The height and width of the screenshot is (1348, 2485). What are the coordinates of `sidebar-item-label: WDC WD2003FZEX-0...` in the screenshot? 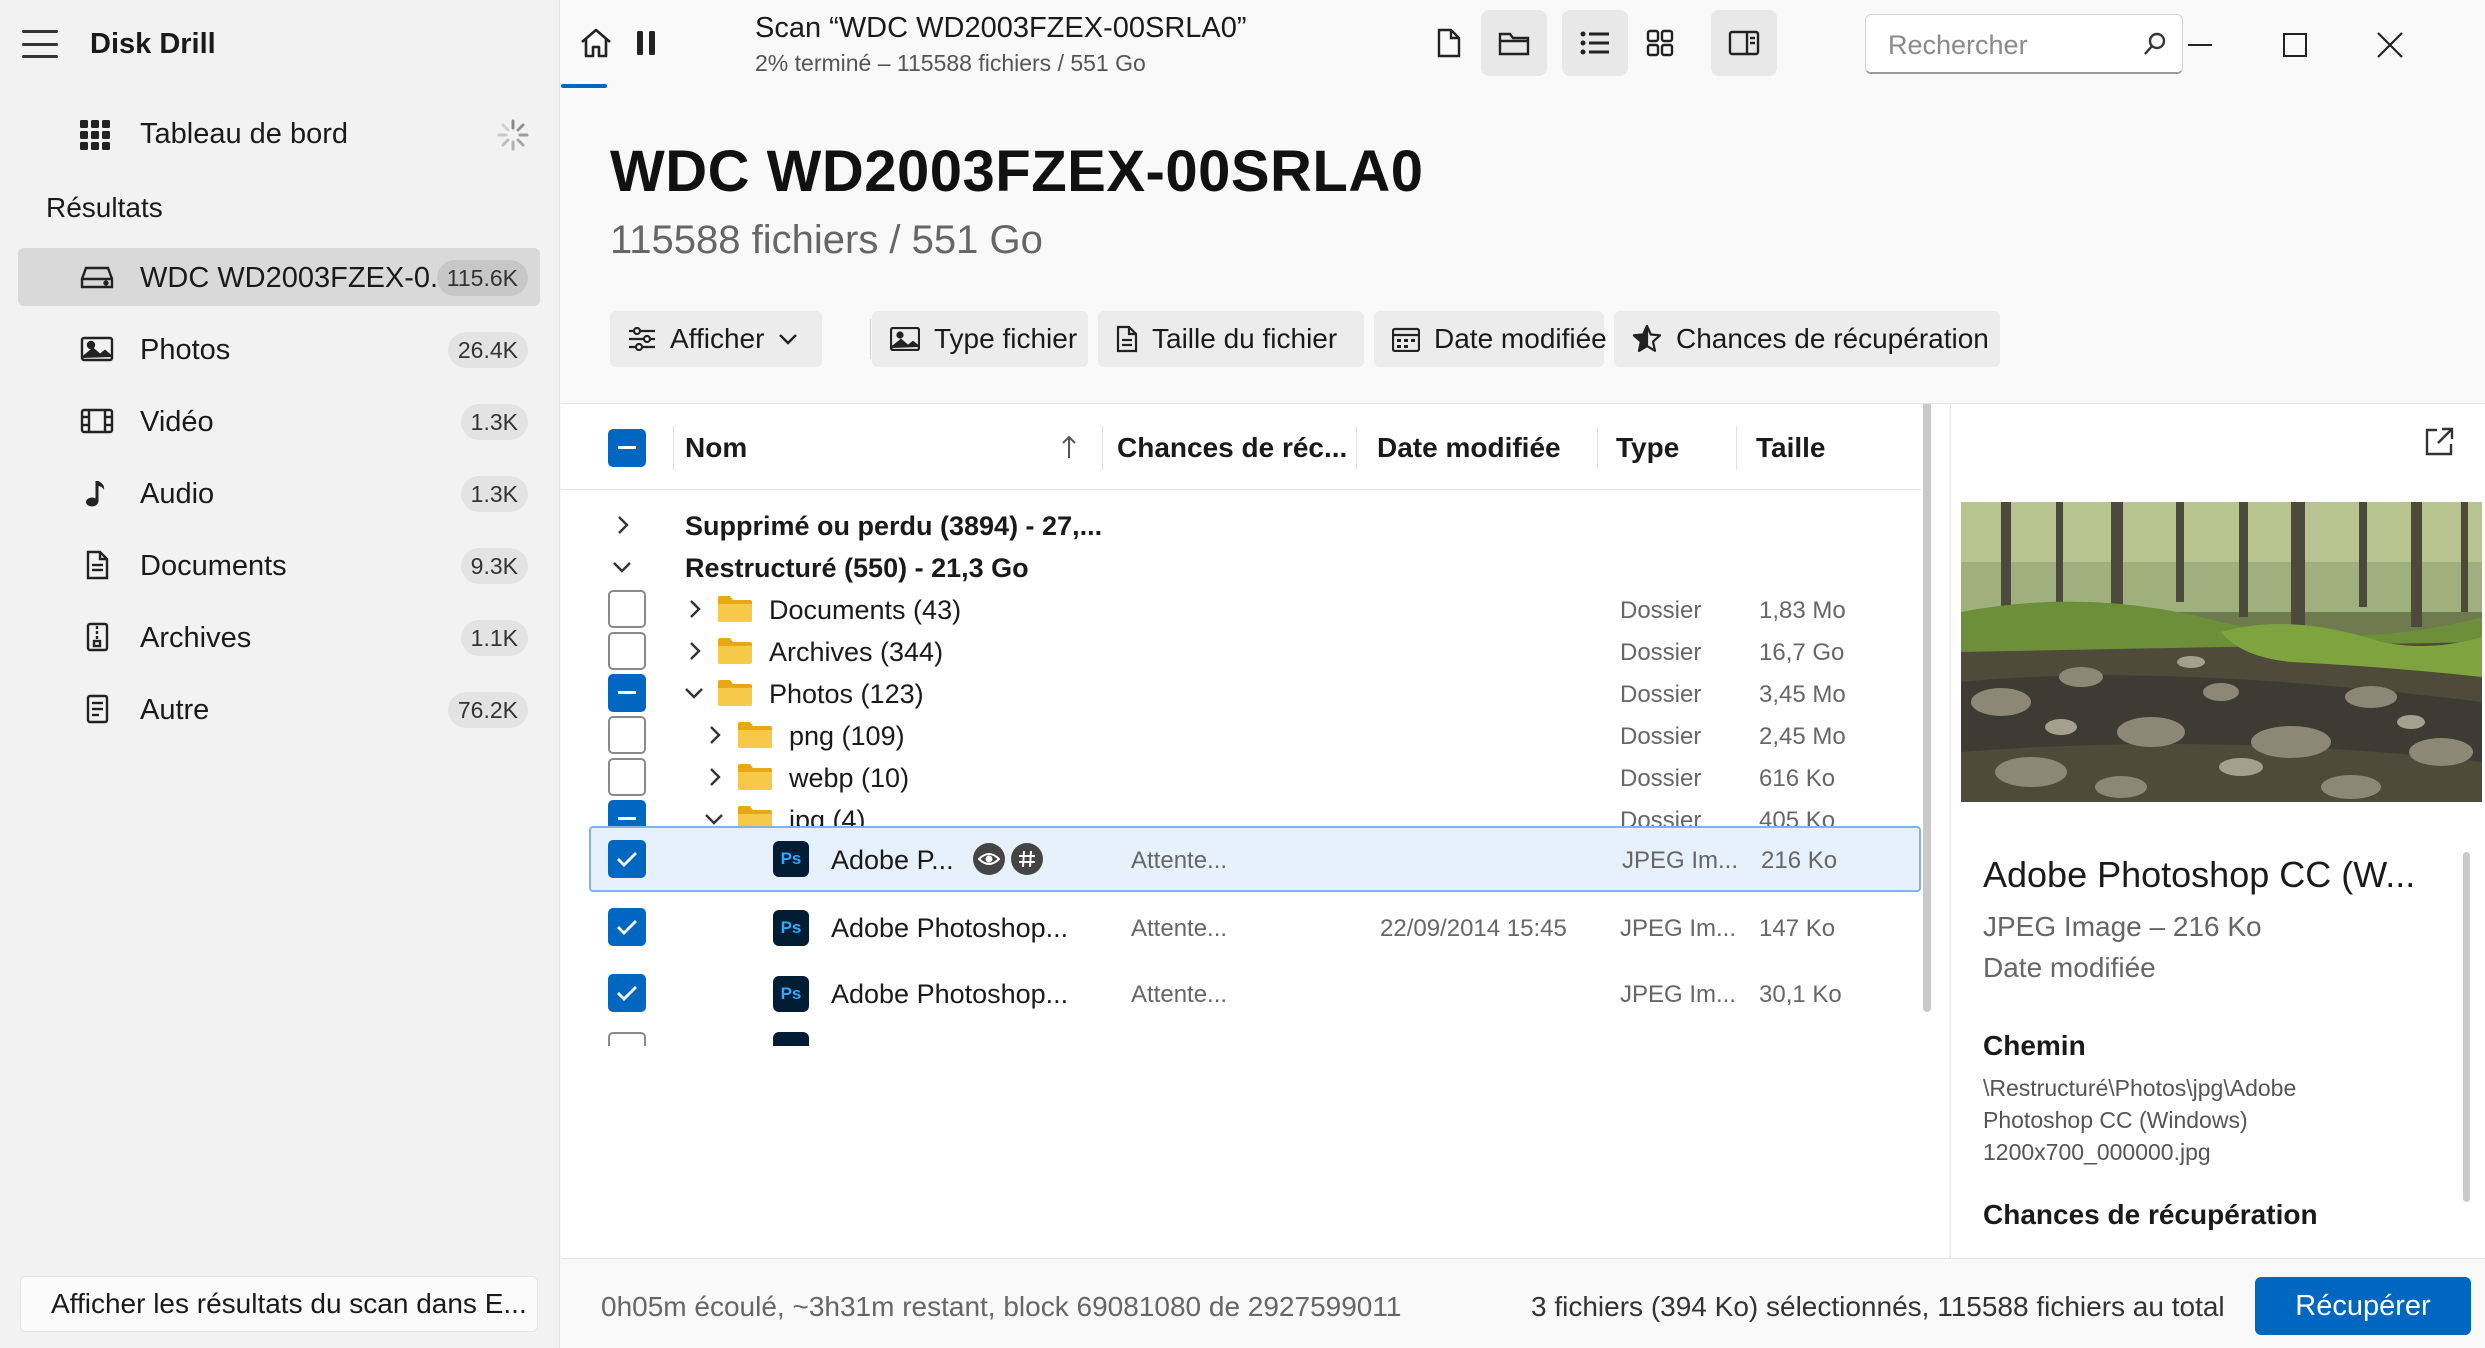 It's located at (297, 278).